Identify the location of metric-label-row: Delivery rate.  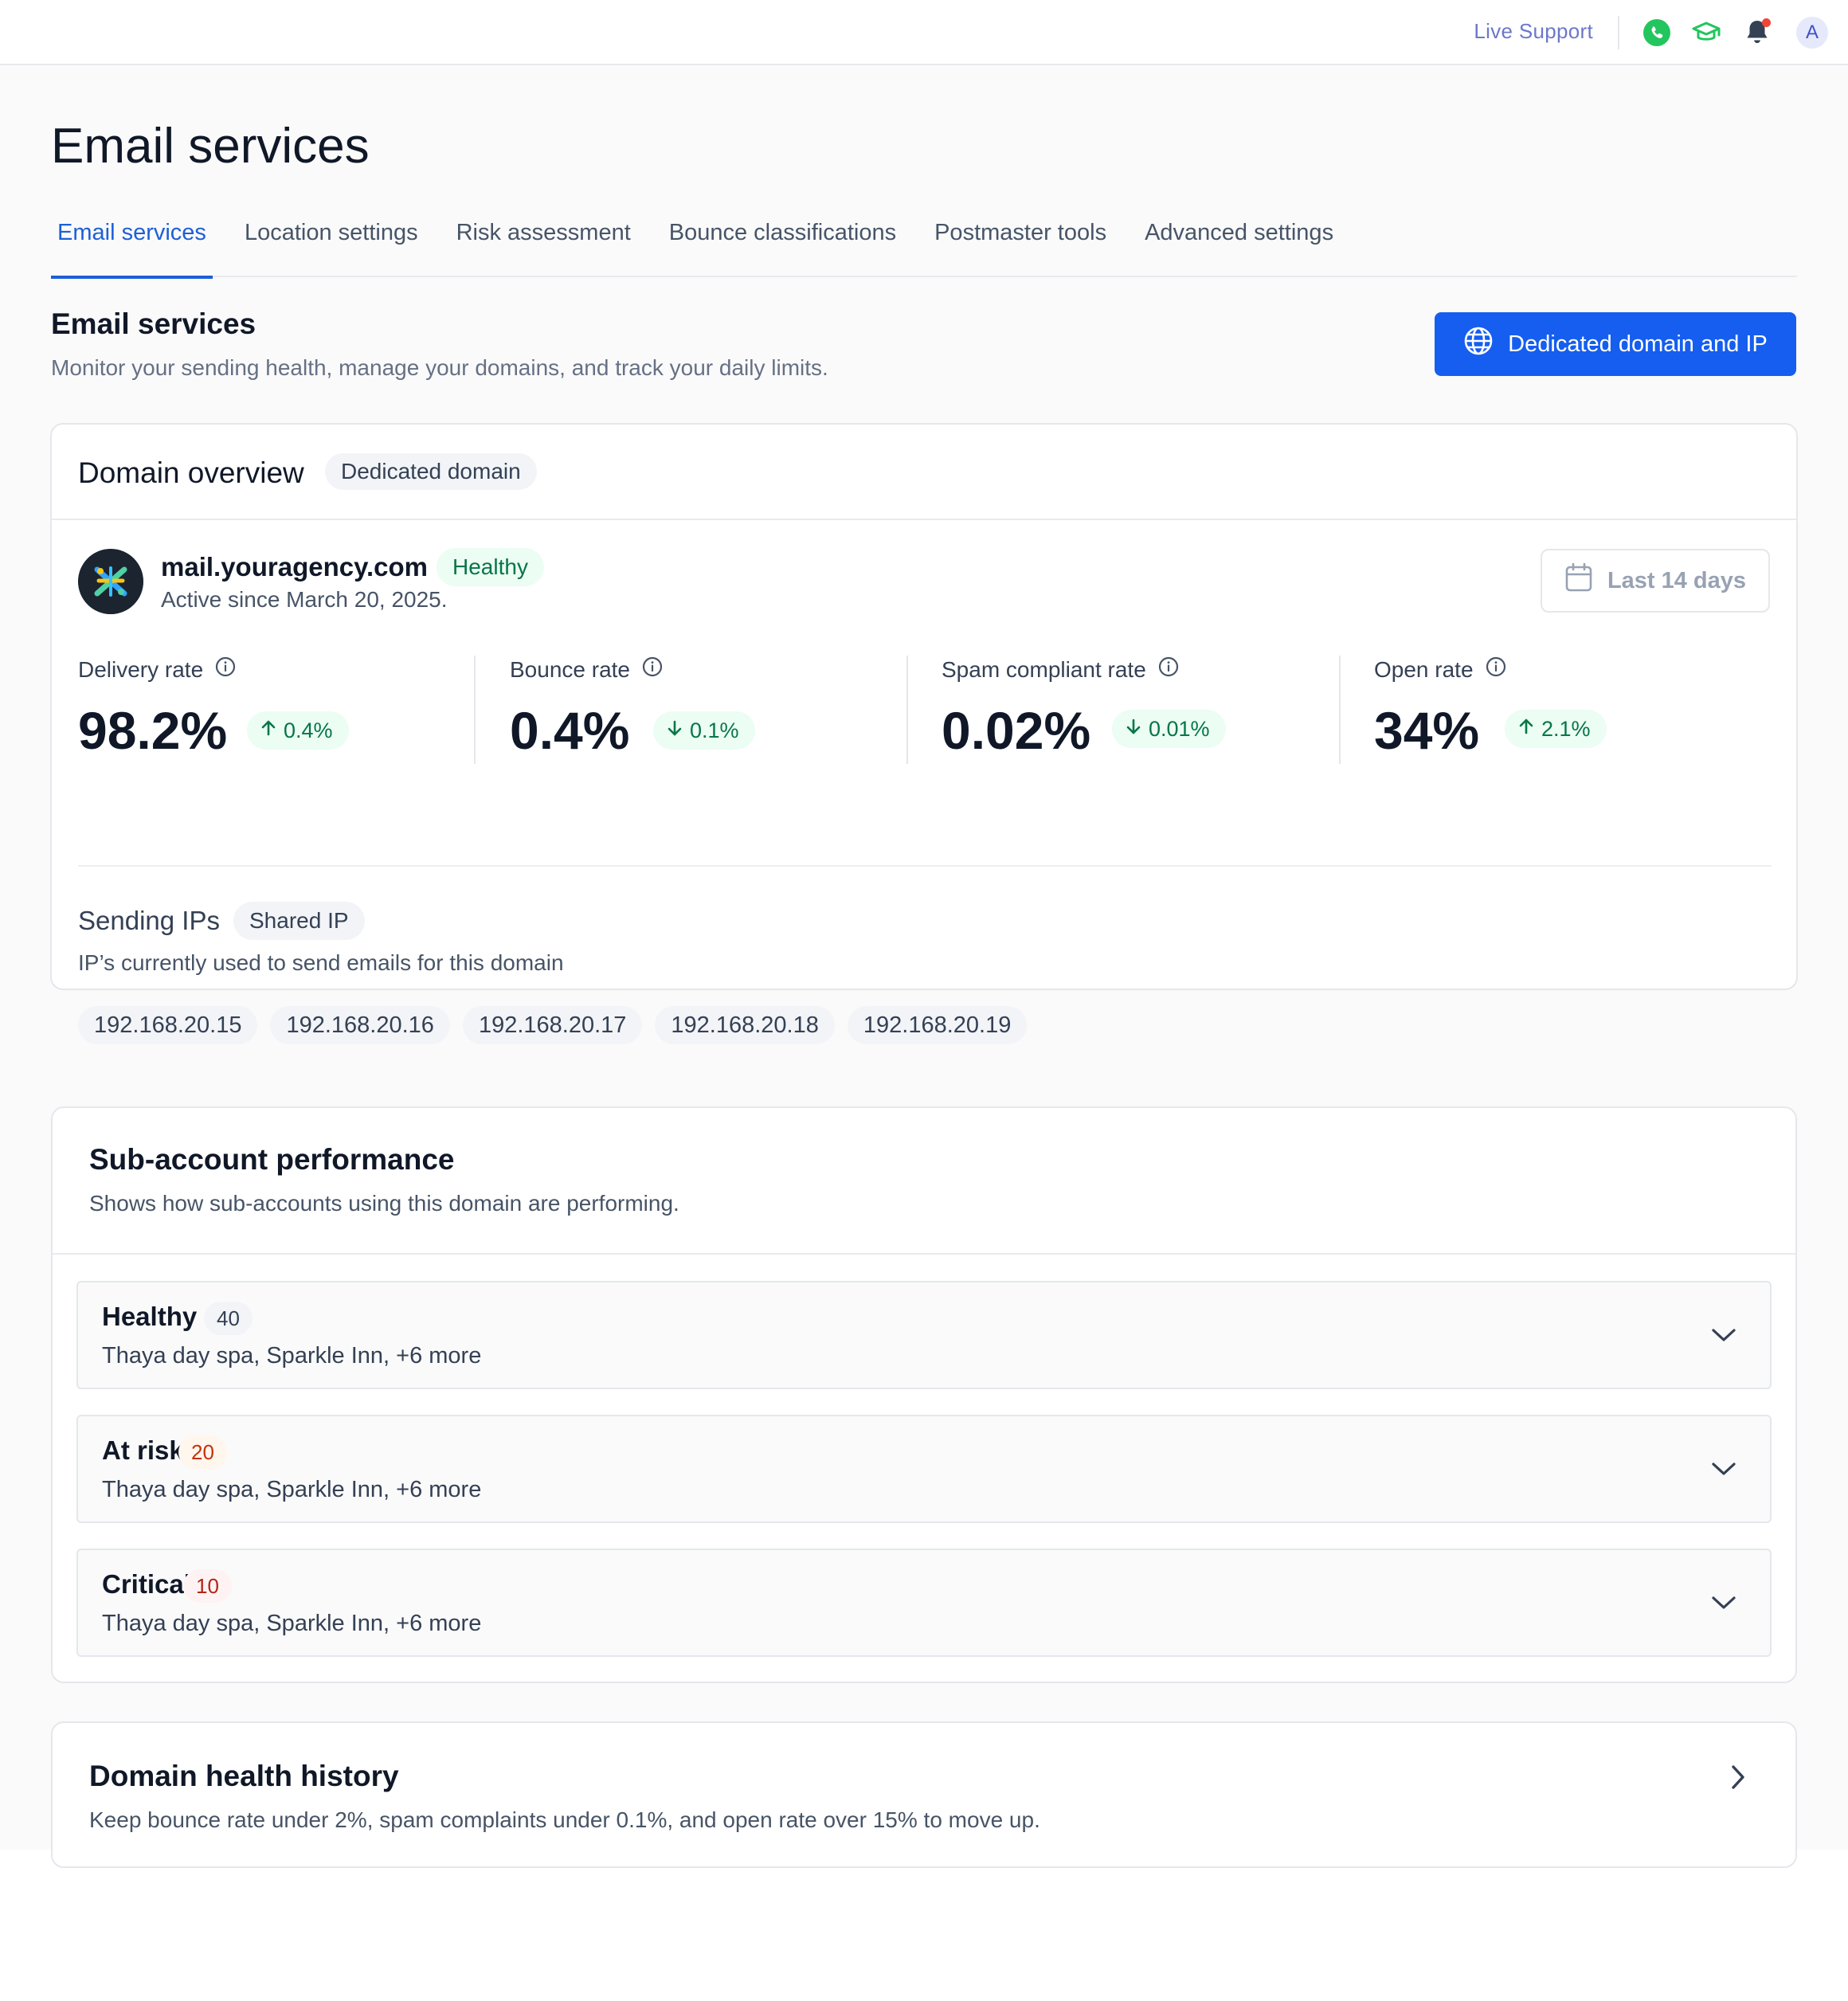
(157, 670).